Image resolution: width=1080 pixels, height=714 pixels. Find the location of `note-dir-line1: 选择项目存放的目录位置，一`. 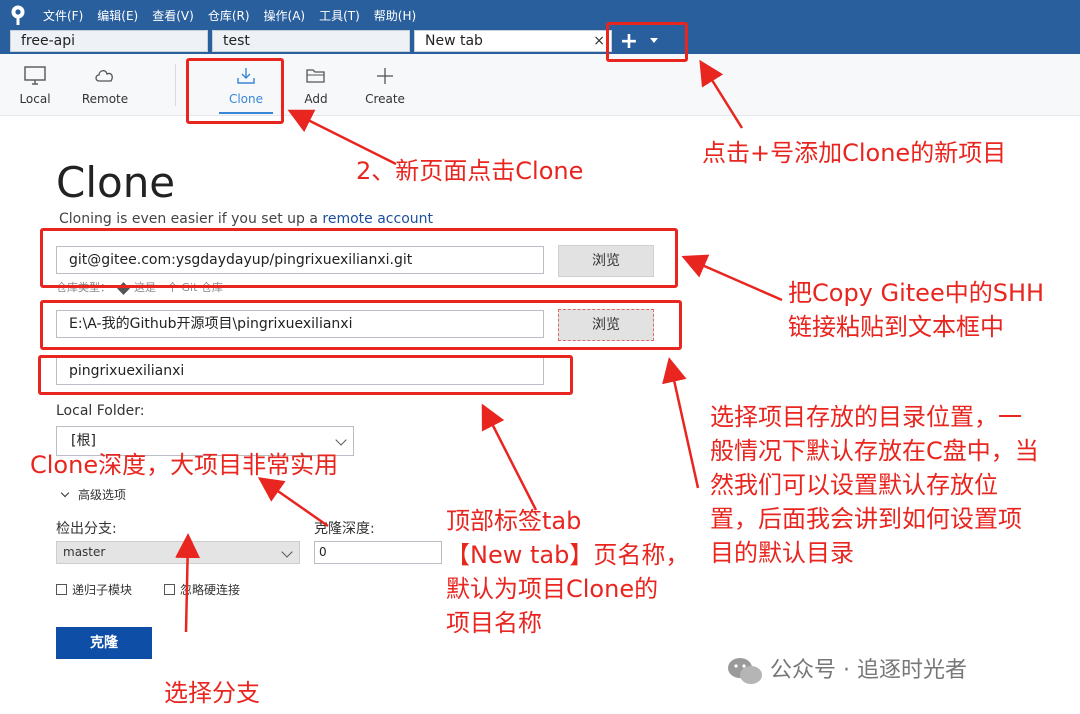

note-dir-line1: 选择项目存放的目录位置，一 is located at coordinates (866, 417).